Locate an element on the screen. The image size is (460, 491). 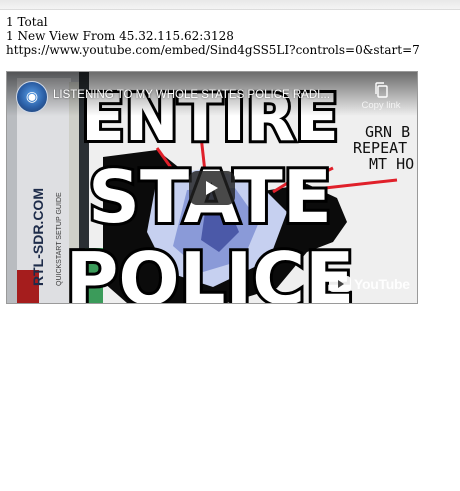
thumbnail-line-3: POLICE is located at coordinates (210, 270).